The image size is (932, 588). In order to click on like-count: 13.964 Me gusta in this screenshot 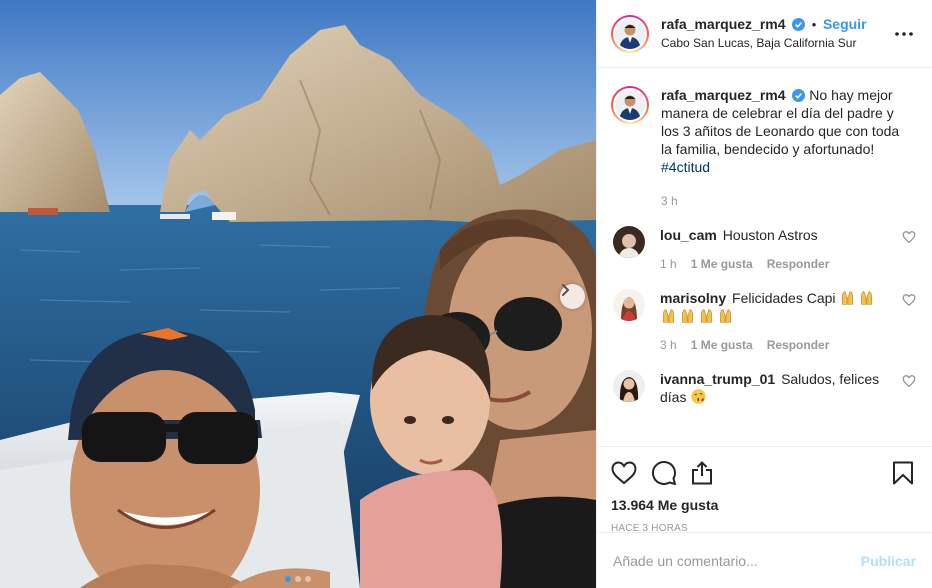, I will do `click(763, 505)`.